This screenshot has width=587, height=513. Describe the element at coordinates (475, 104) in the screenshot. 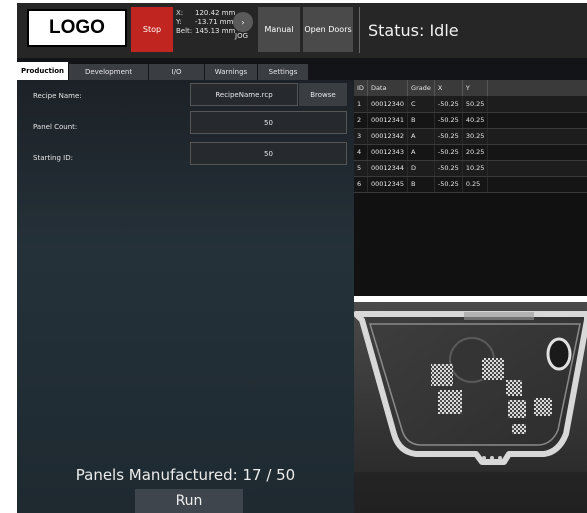

I see `cell-y: 50.25` at that location.